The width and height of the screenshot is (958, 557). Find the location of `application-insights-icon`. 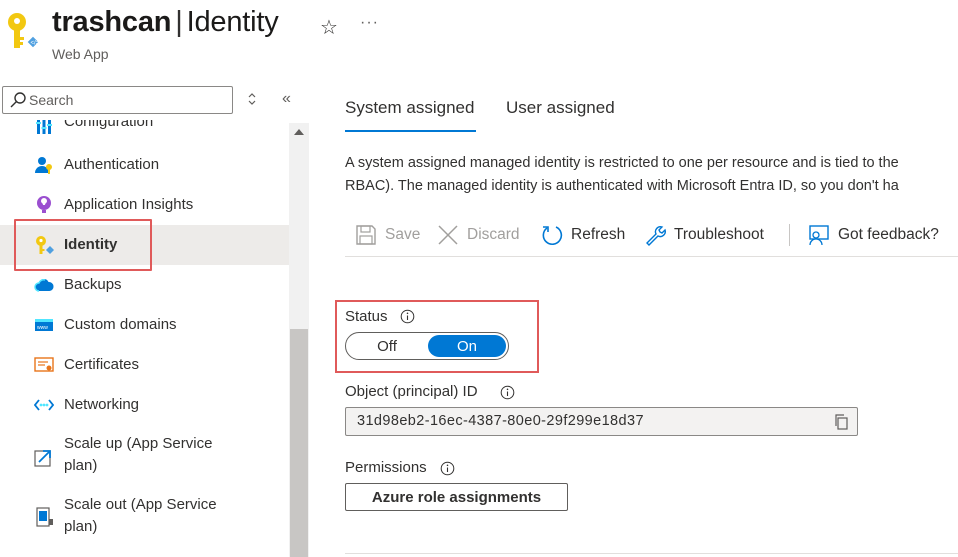

application-insights-icon is located at coordinates (44, 204).